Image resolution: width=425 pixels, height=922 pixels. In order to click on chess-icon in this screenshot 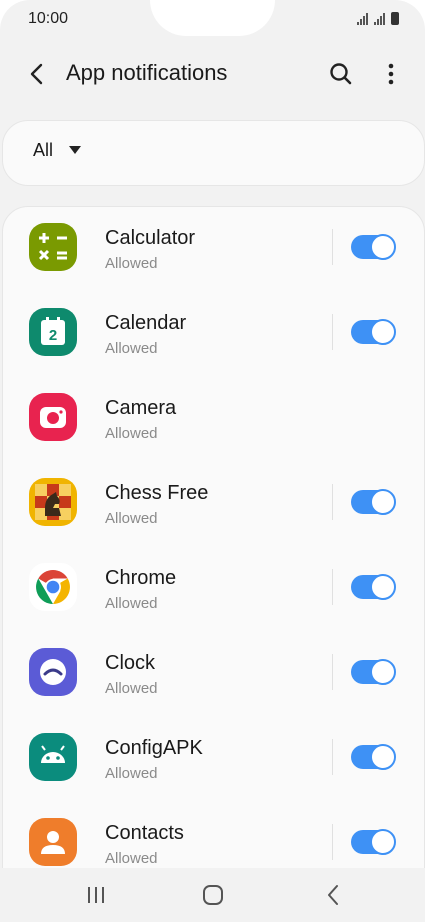, I will do `click(53, 502)`.